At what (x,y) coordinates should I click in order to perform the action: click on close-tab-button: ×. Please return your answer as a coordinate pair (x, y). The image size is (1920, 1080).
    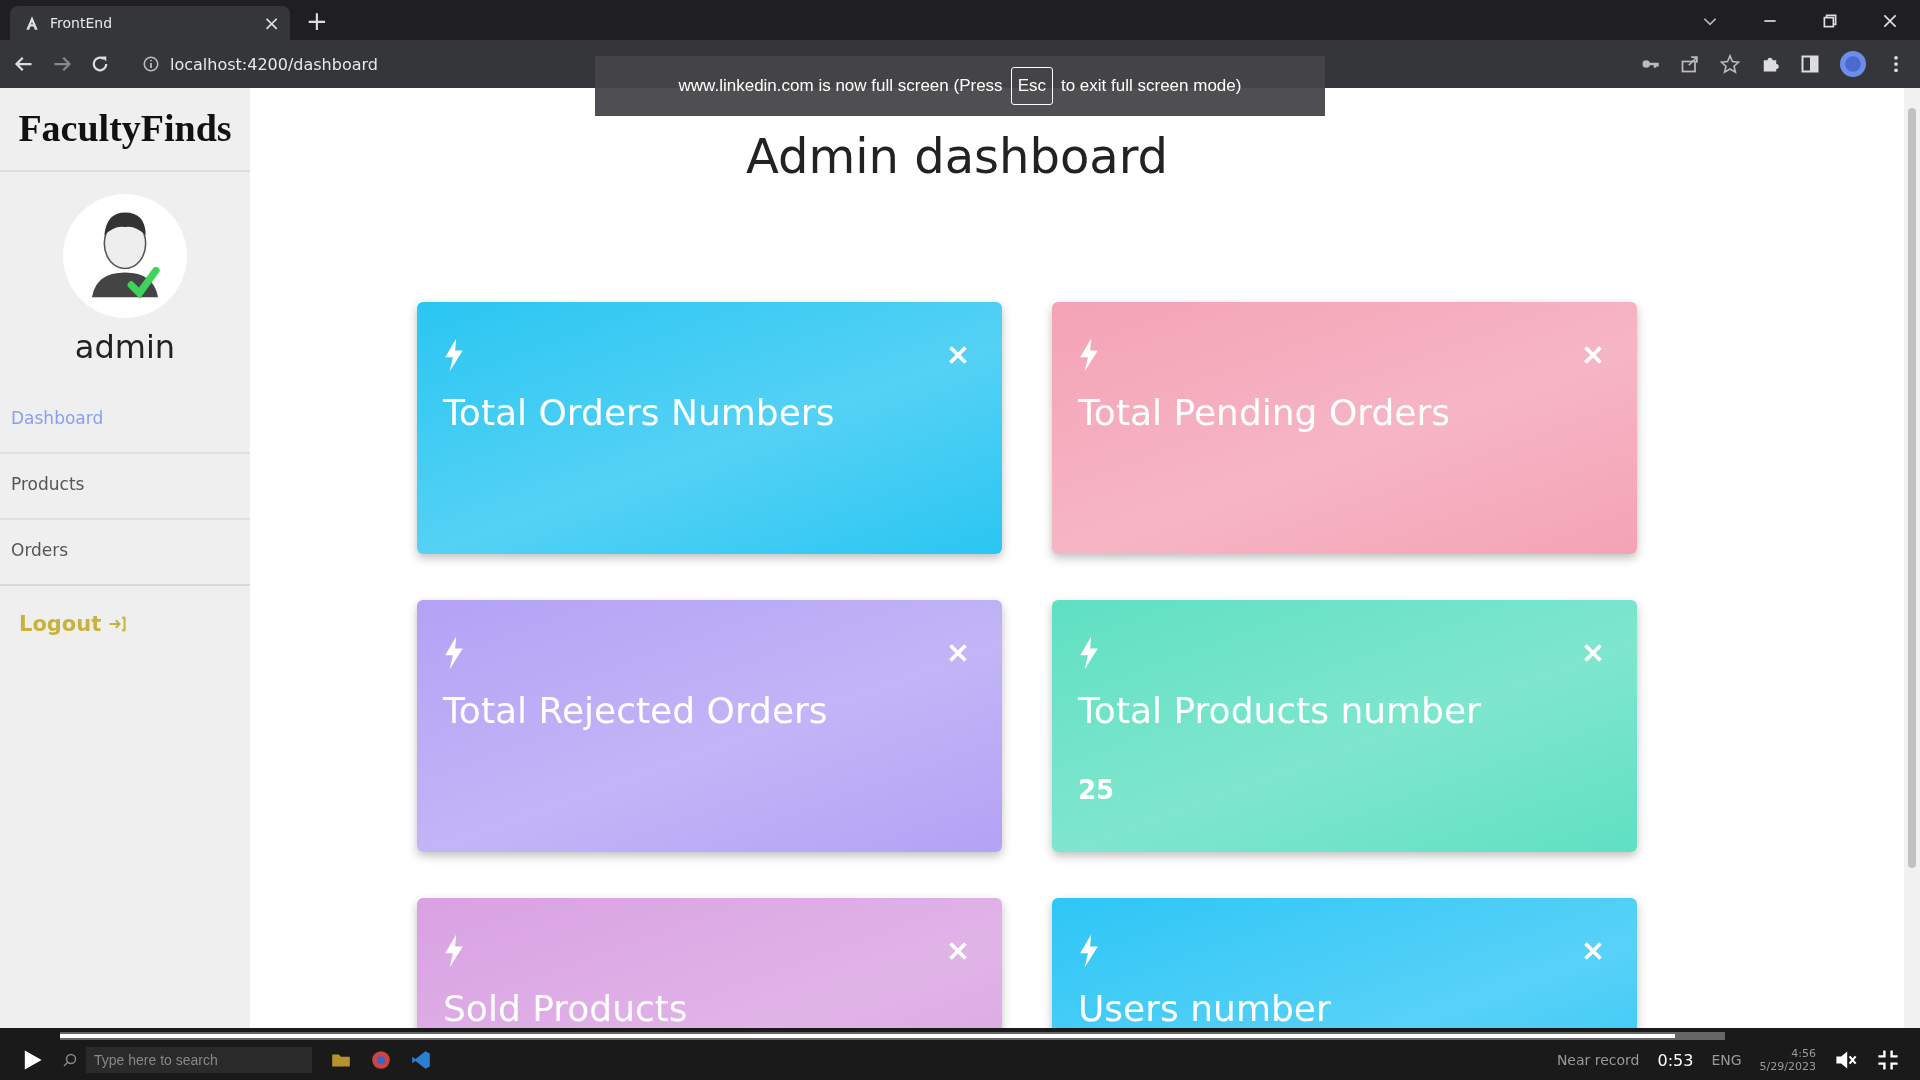
    Looking at the image, I should click on (271, 23).